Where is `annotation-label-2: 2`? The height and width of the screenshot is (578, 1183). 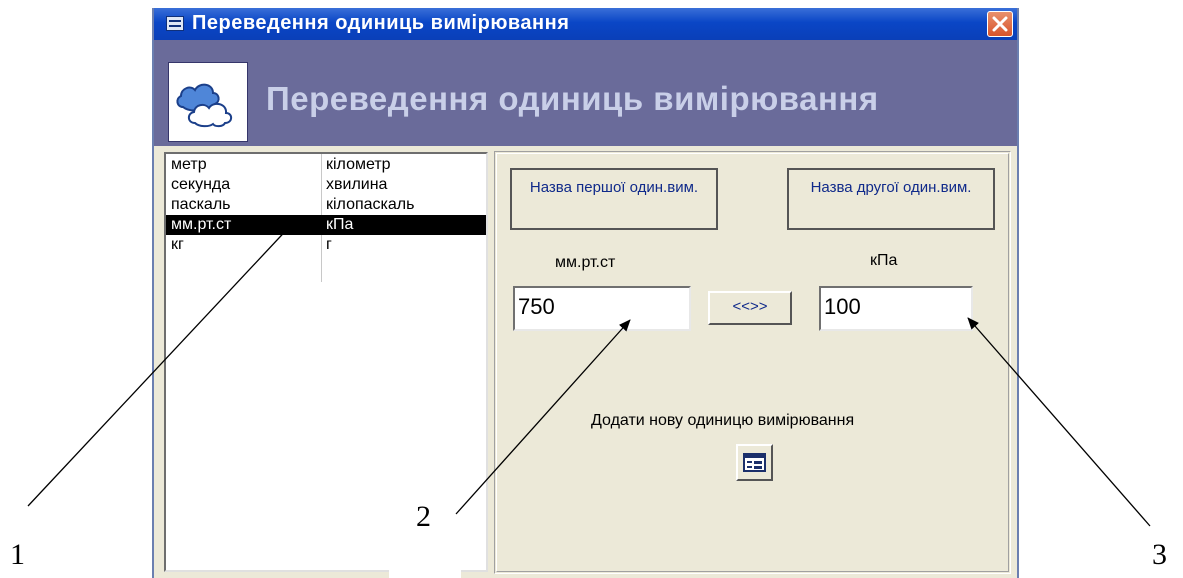 annotation-label-2: 2 is located at coordinates (423, 516).